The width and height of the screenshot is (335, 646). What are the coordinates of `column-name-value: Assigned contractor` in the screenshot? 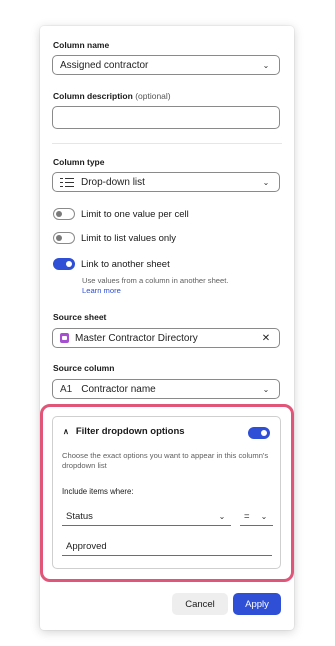 It's located at (104, 65).